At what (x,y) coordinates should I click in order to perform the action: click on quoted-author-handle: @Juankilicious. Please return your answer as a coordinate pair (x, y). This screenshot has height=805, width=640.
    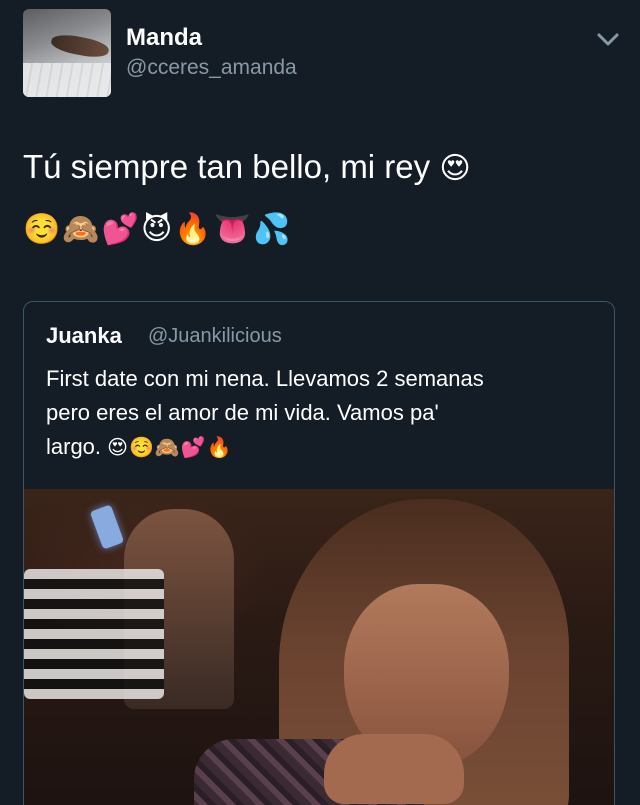
    Looking at the image, I should click on (215, 336).